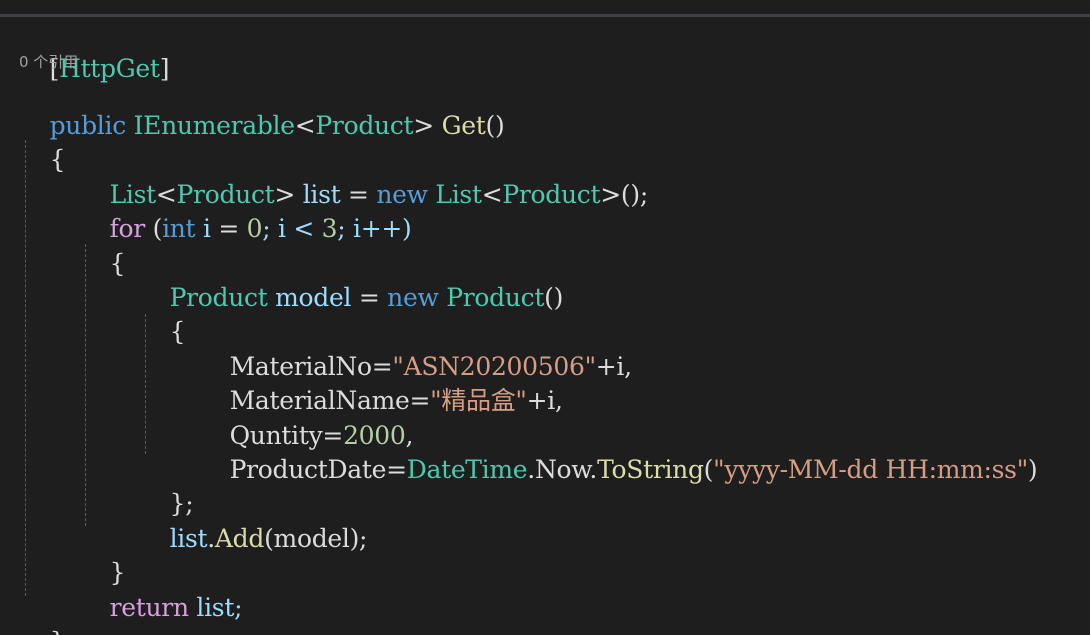  Describe the element at coordinates (188, 538) in the screenshot. I see `variable: list` at that location.